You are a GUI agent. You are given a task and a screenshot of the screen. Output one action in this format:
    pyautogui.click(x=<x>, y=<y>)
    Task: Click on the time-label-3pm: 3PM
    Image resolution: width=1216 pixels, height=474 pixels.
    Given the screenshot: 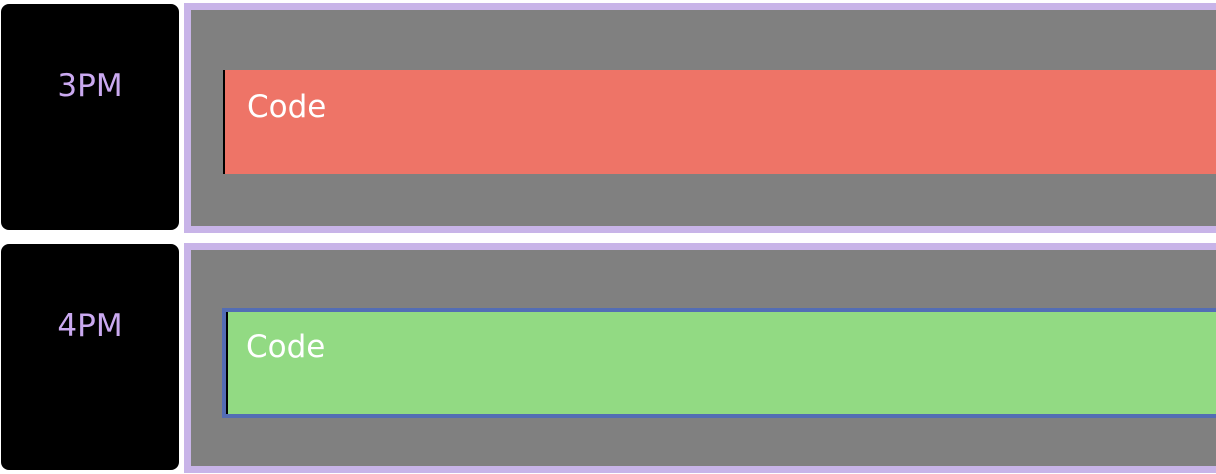 What is the action you would take?
    pyautogui.click(x=90, y=117)
    